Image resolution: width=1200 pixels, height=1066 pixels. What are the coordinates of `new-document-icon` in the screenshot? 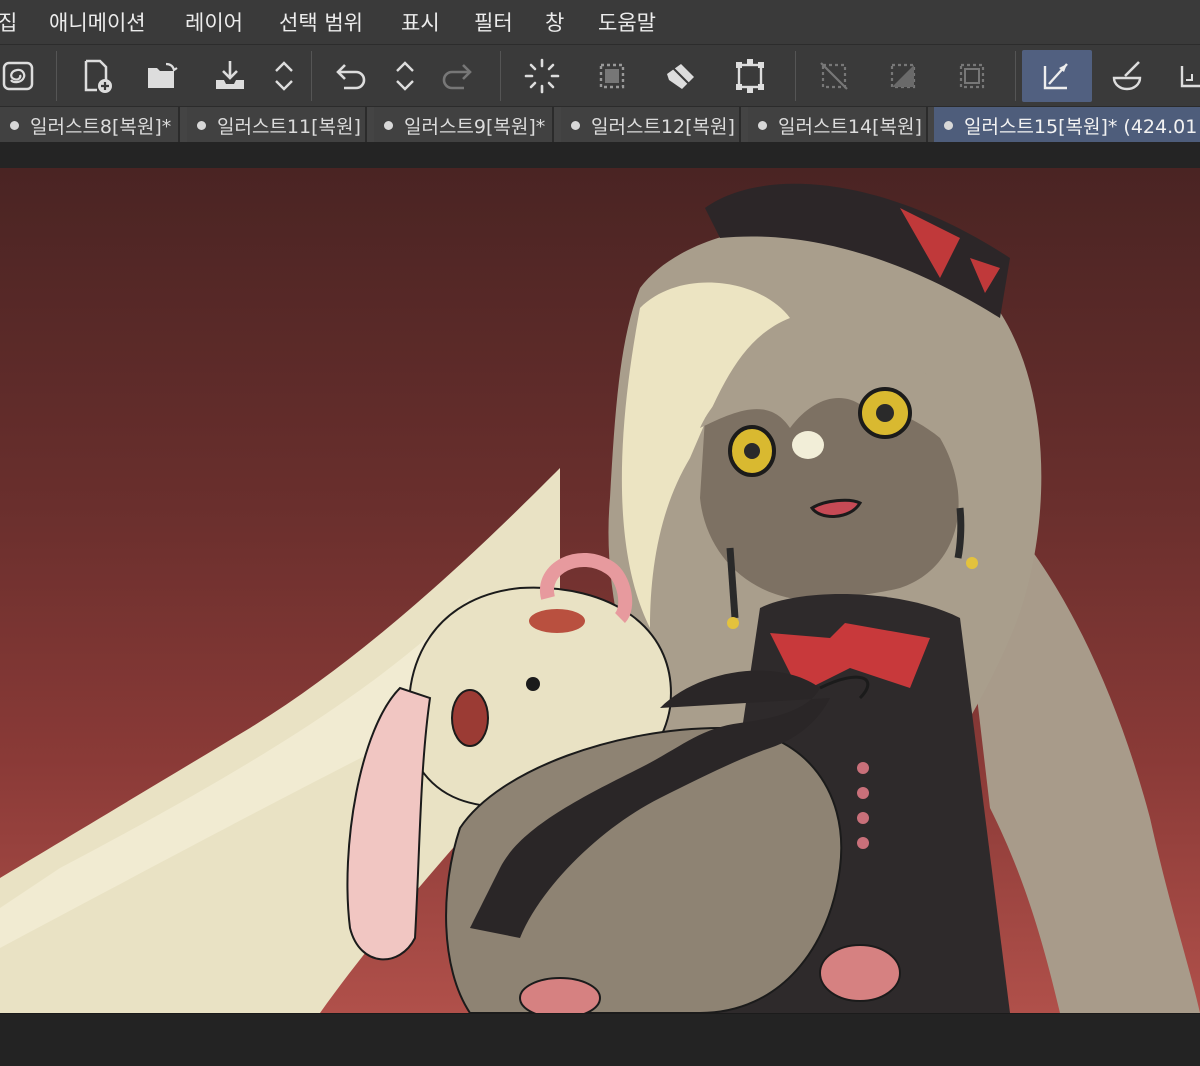 It's located at (95, 76).